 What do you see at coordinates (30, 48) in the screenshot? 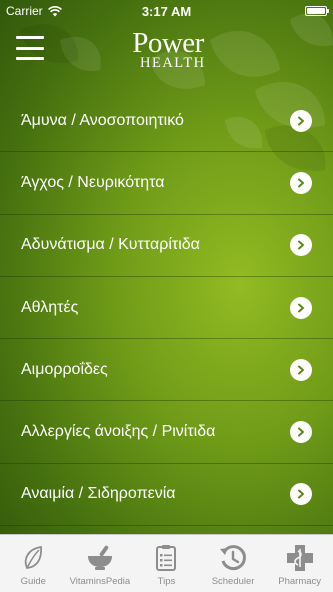
I see `hamburger-menu-icon` at bounding box center [30, 48].